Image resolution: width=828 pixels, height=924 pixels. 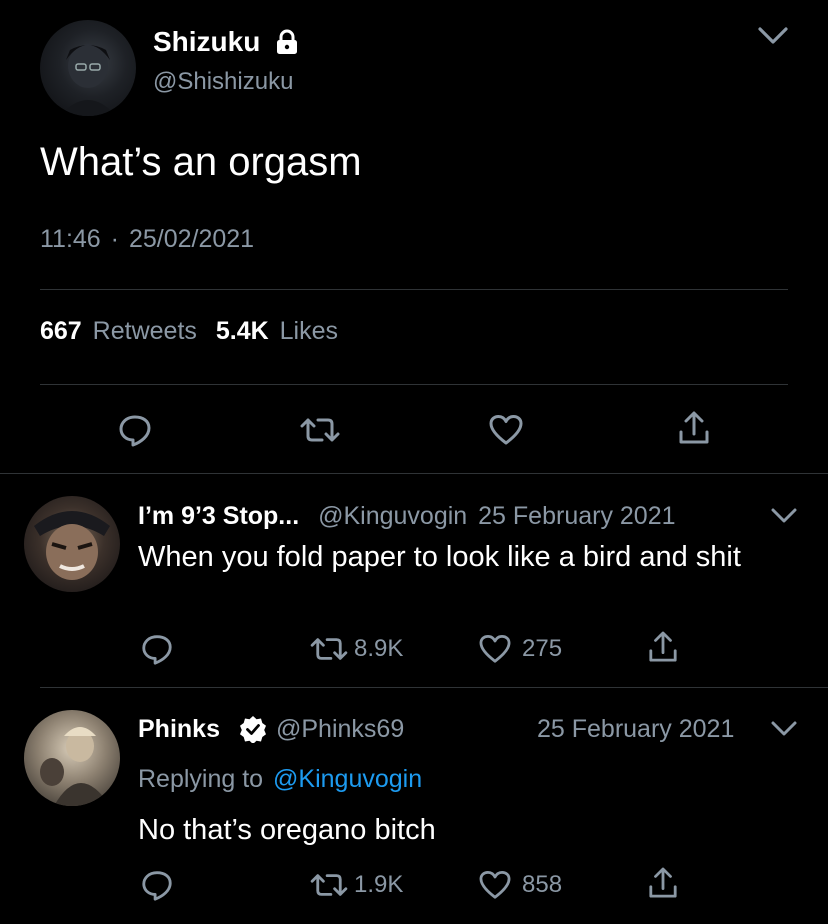 I want to click on main-time: 11:46, so click(x=70, y=239).